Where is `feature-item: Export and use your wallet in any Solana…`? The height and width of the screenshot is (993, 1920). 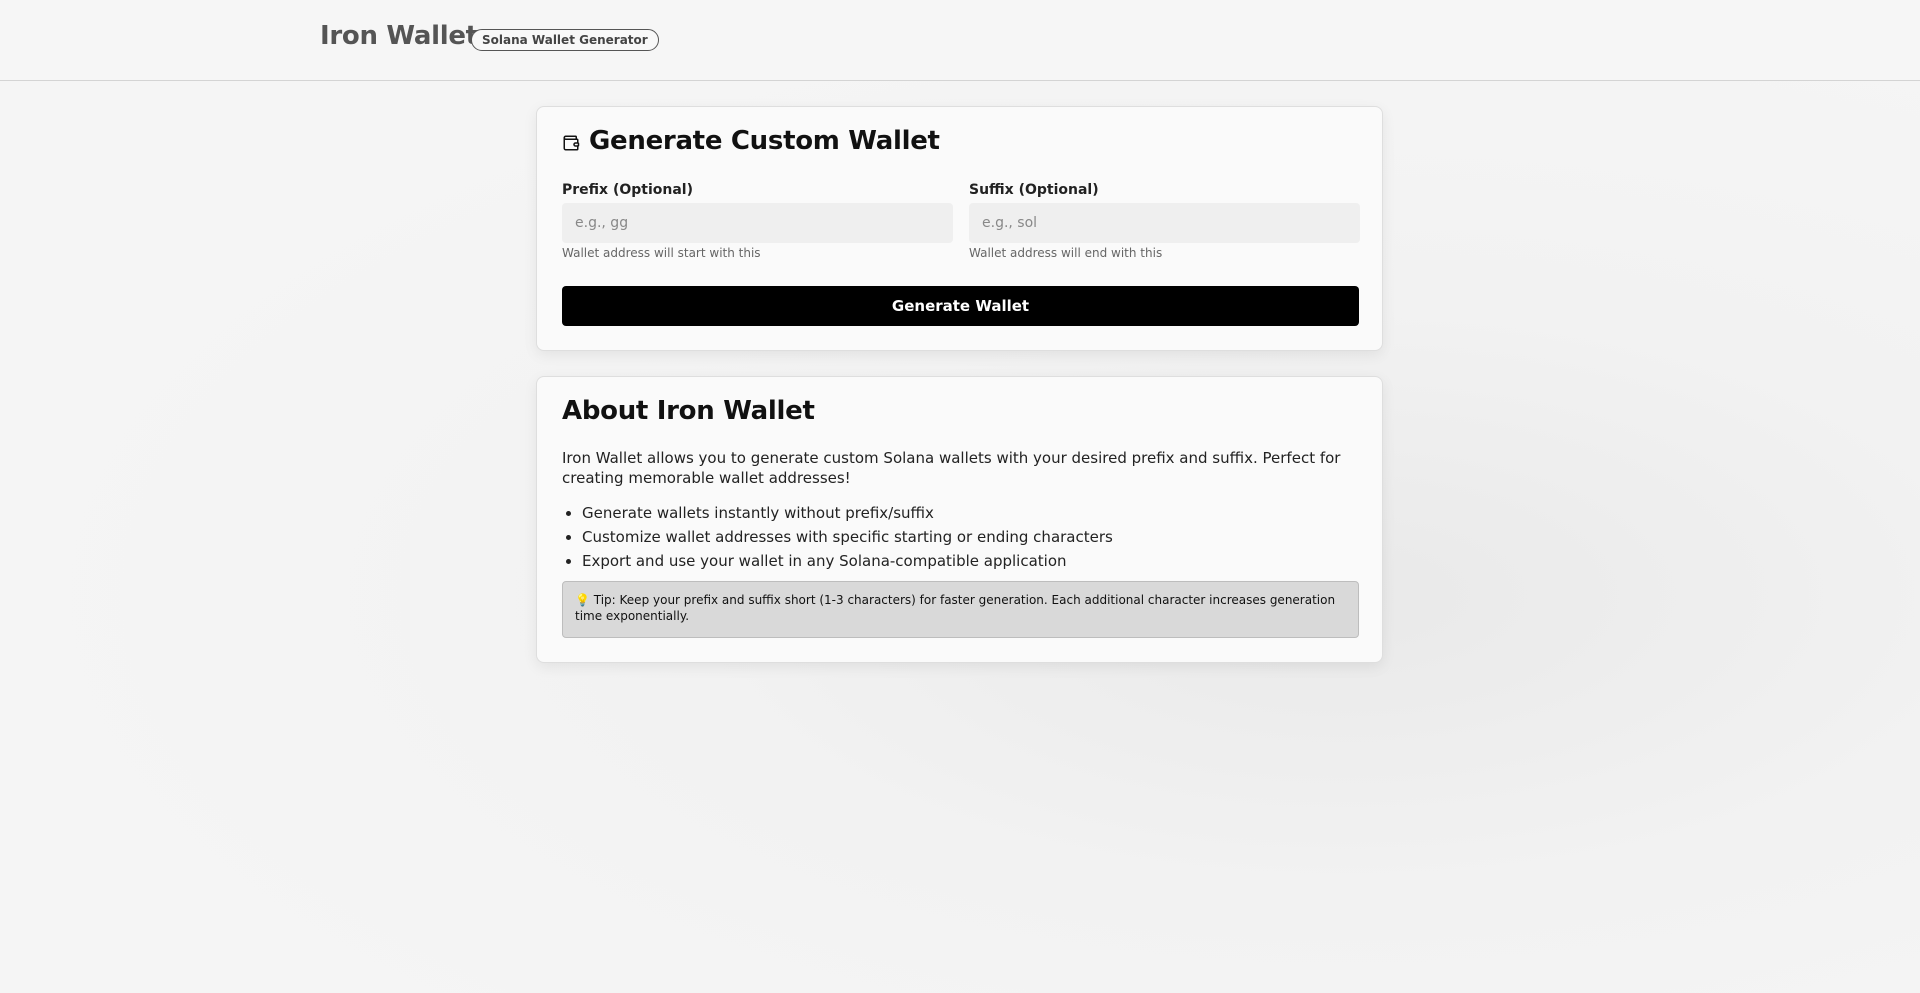 feature-item: Export and use your wallet in any Solana… is located at coordinates (972, 561).